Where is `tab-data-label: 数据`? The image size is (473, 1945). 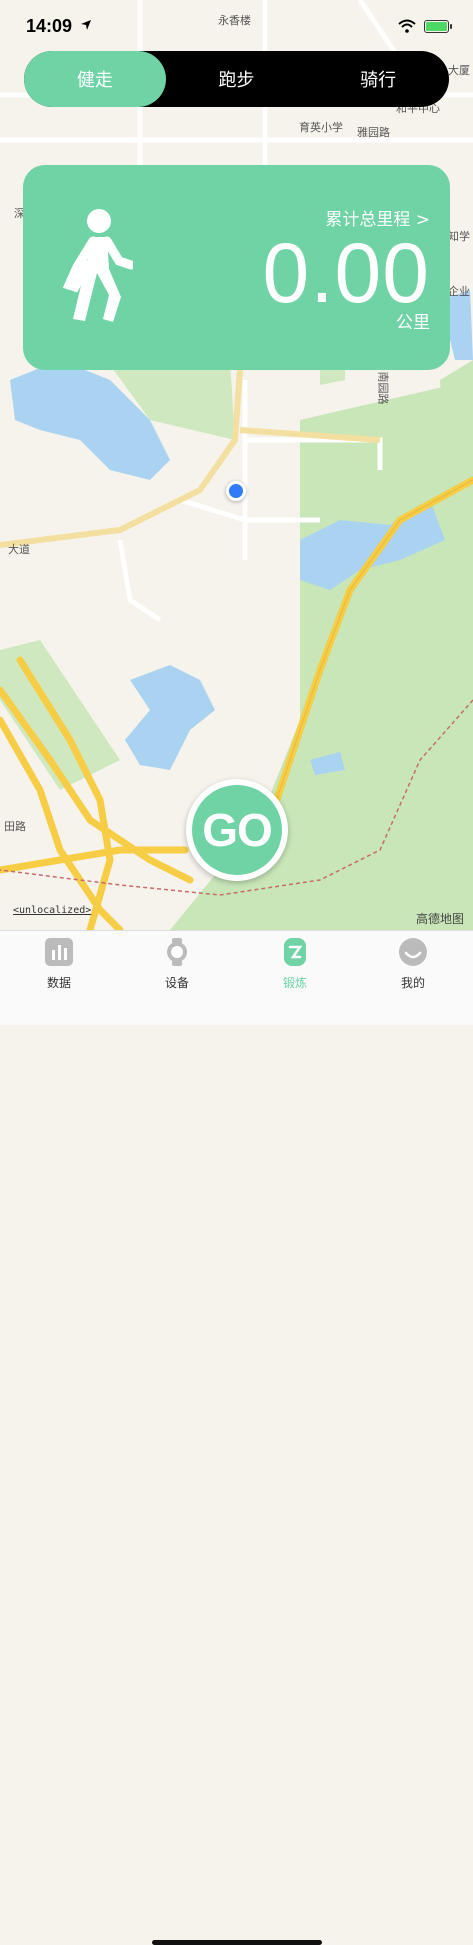 tab-data-label: 数据 is located at coordinates (58, 983).